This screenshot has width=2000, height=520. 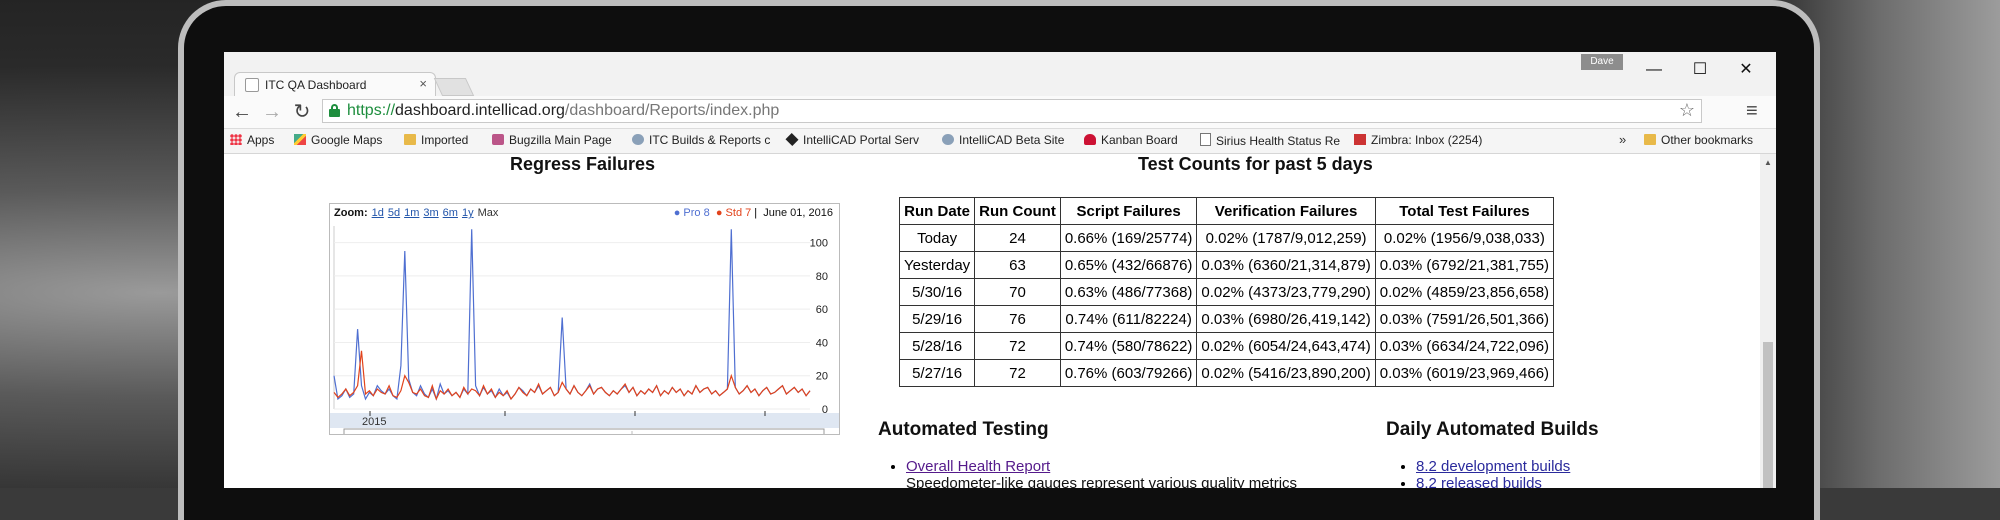 What do you see at coordinates (822, 343) in the screenshot?
I see `y-tick-label: 40` at bounding box center [822, 343].